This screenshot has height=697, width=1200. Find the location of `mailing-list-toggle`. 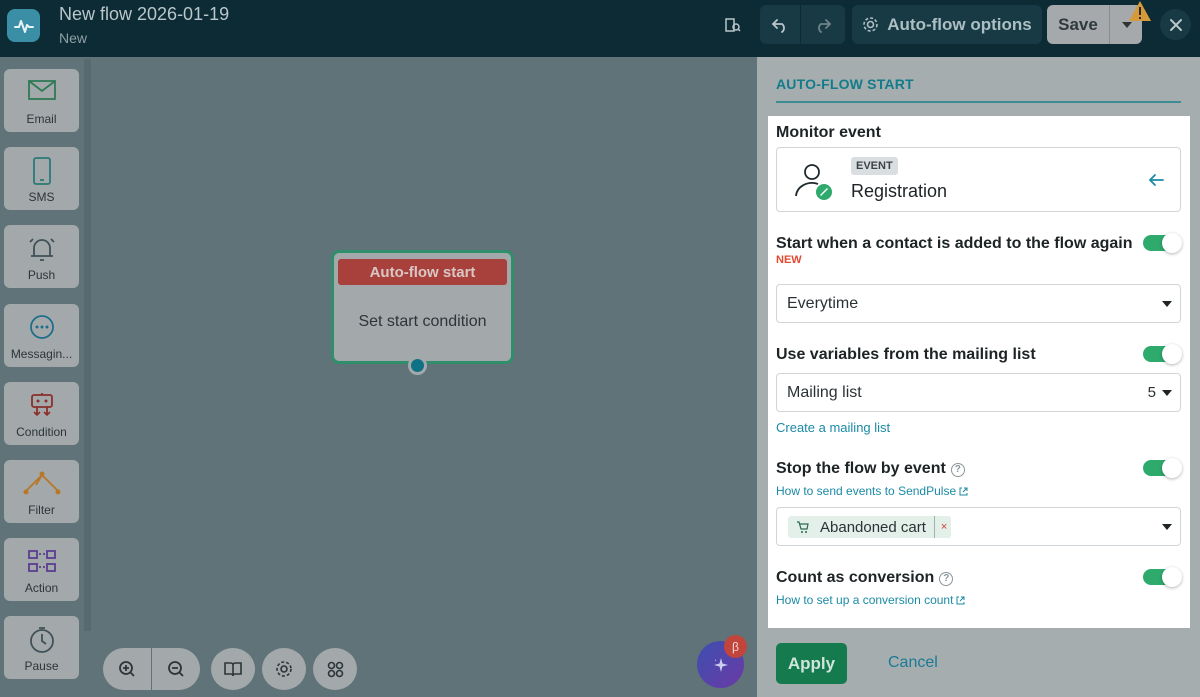

mailing-list-toggle is located at coordinates (1162, 354).